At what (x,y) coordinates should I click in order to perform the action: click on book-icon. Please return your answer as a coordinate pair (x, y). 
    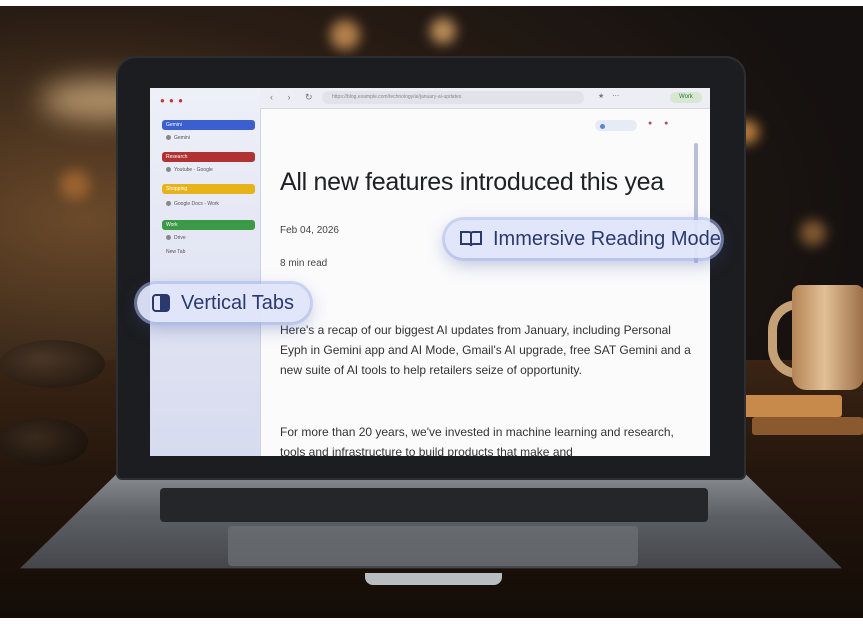
    Looking at the image, I should click on (471, 239).